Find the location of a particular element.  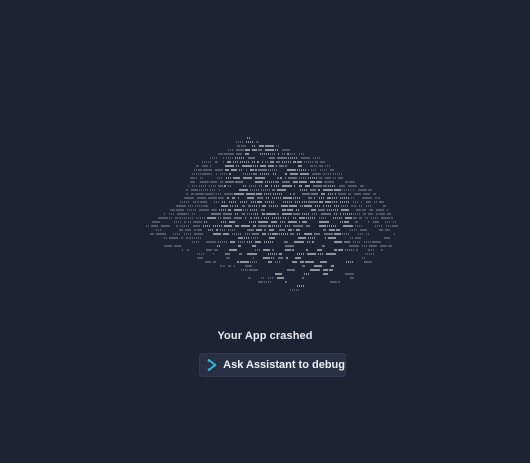

ask-assistant-debug-button: Ask Assistant to debug is located at coordinates (272, 365).